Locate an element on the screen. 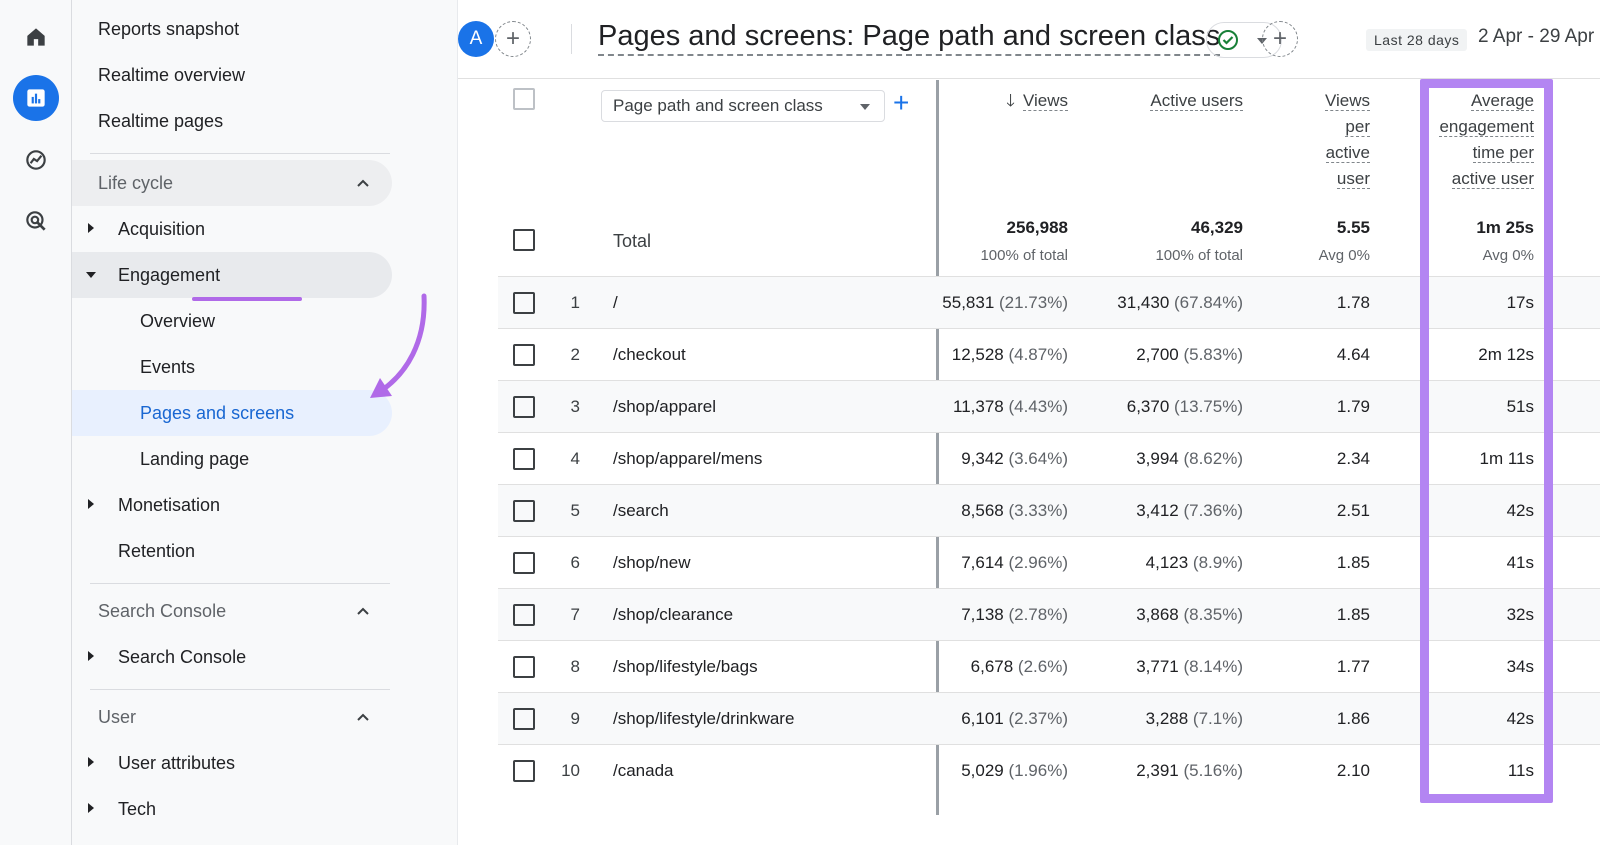  column-header-views-per-user: Views per active user is located at coordinates (1329, 140).